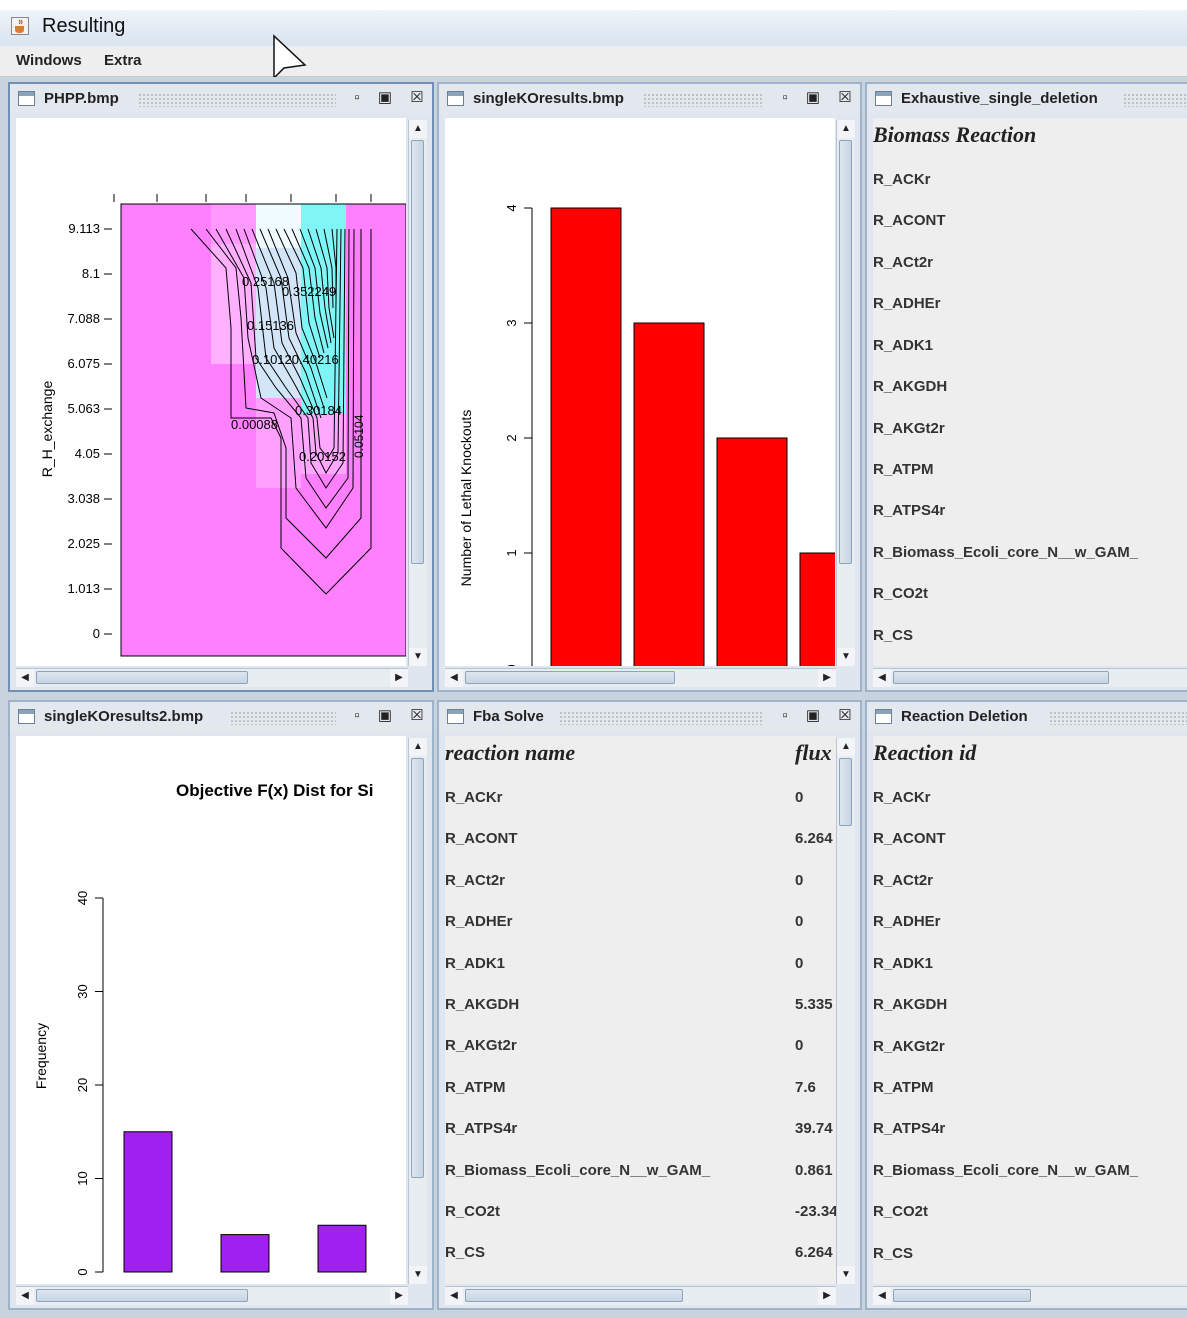 The width and height of the screenshot is (1187, 1318). Describe the element at coordinates (221, 99) in the screenshot. I see `frame-phpp-titlebar: PHPP.bmp ▫ ▣ ☒` at that location.